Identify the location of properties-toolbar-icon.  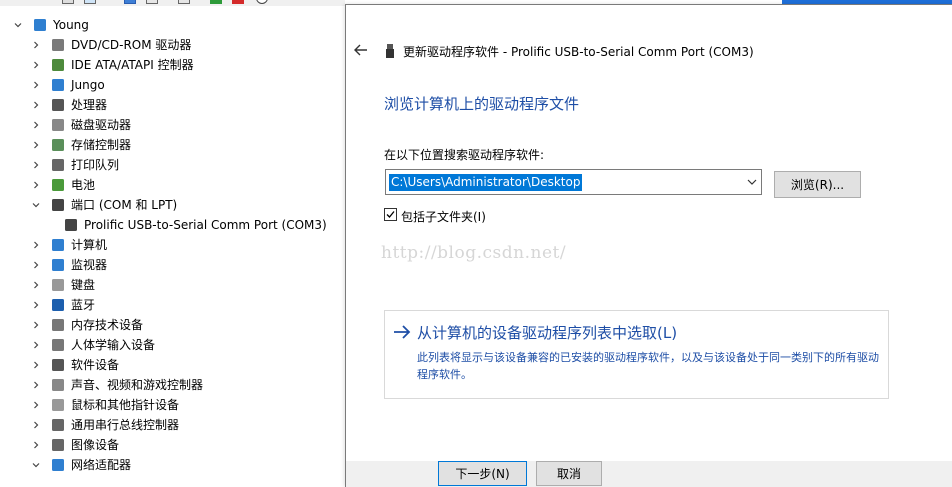
(68, 2).